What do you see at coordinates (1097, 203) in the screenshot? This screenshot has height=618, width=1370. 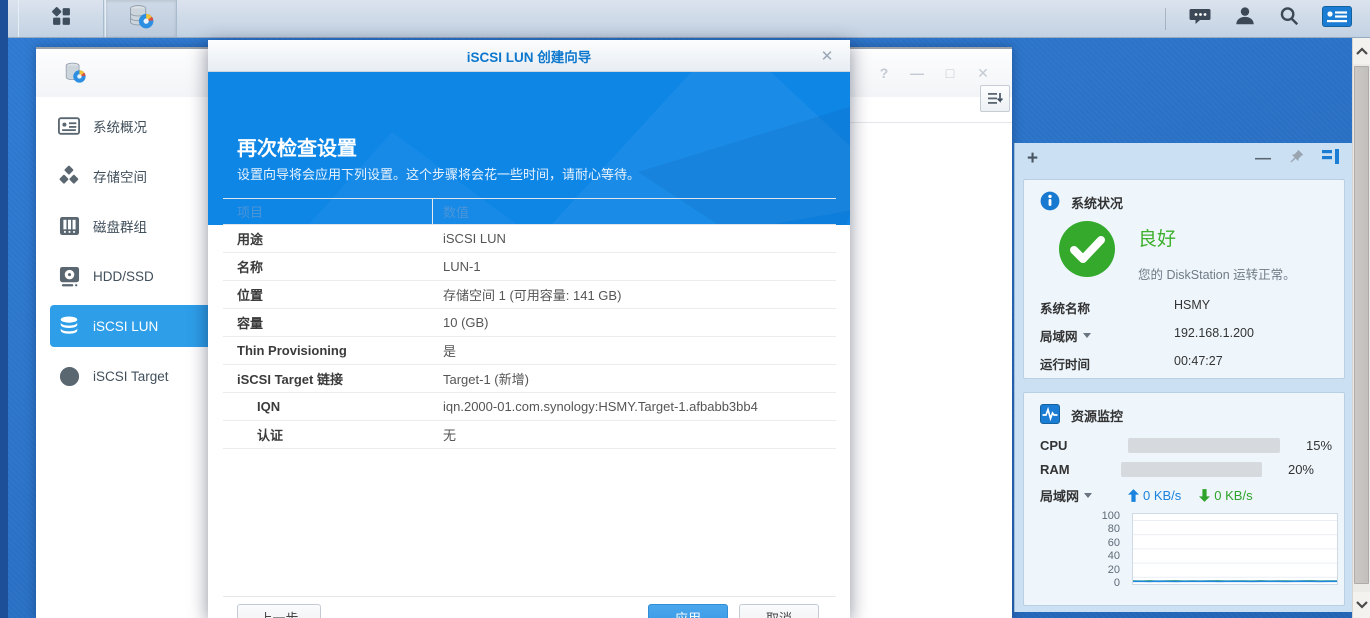 I see `widget-title: 系统状况` at bounding box center [1097, 203].